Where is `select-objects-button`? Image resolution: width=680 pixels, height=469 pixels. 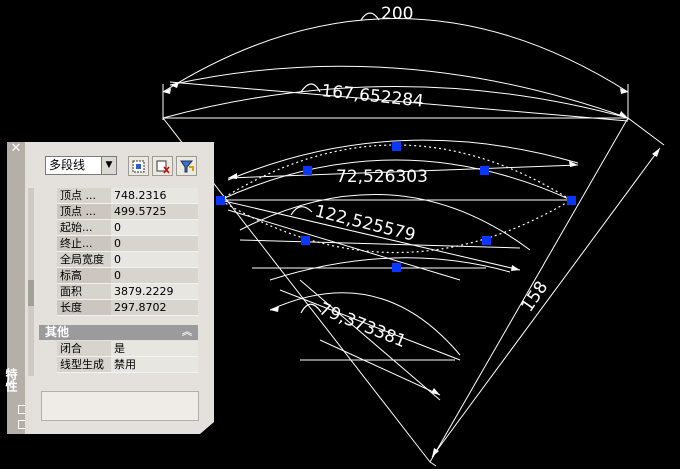 select-objects-button is located at coordinates (162, 166).